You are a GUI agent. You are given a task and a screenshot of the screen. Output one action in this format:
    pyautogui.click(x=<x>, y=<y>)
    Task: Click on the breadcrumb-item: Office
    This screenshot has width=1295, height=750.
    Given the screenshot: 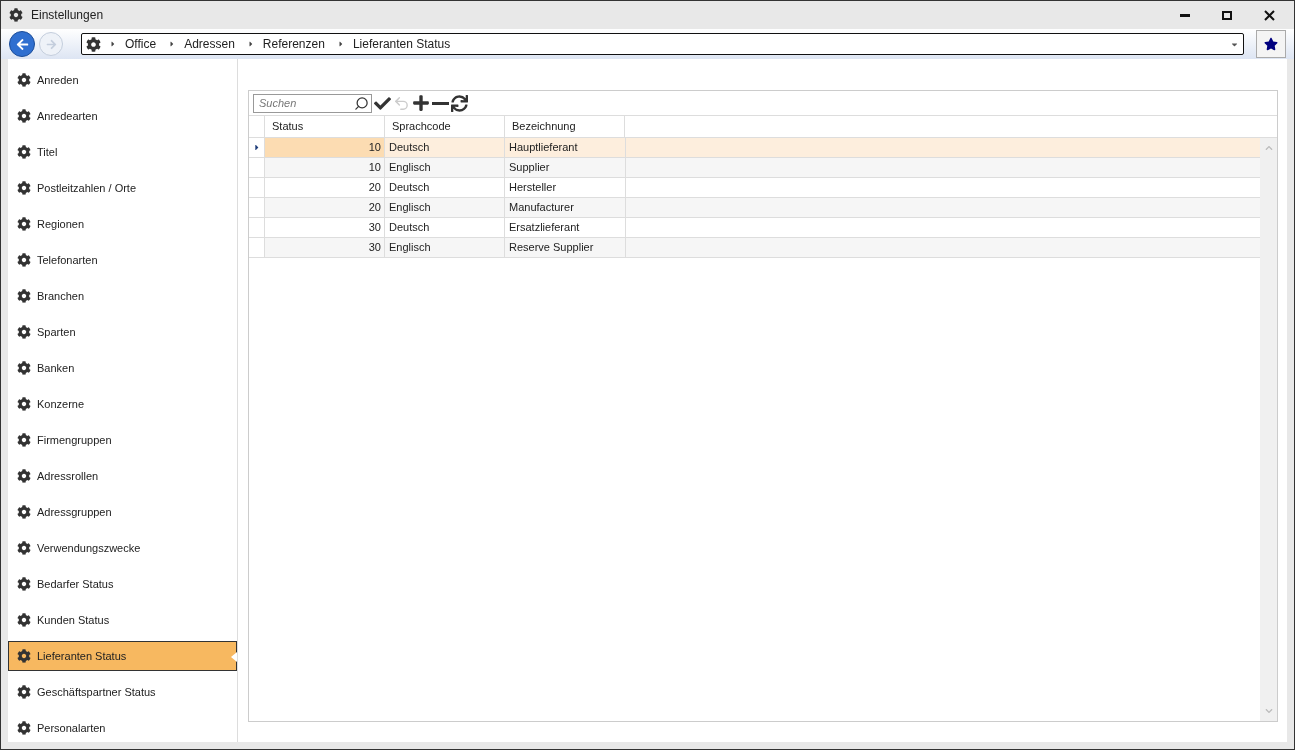 What is the action you would take?
    pyautogui.click(x=141, y=44)
    